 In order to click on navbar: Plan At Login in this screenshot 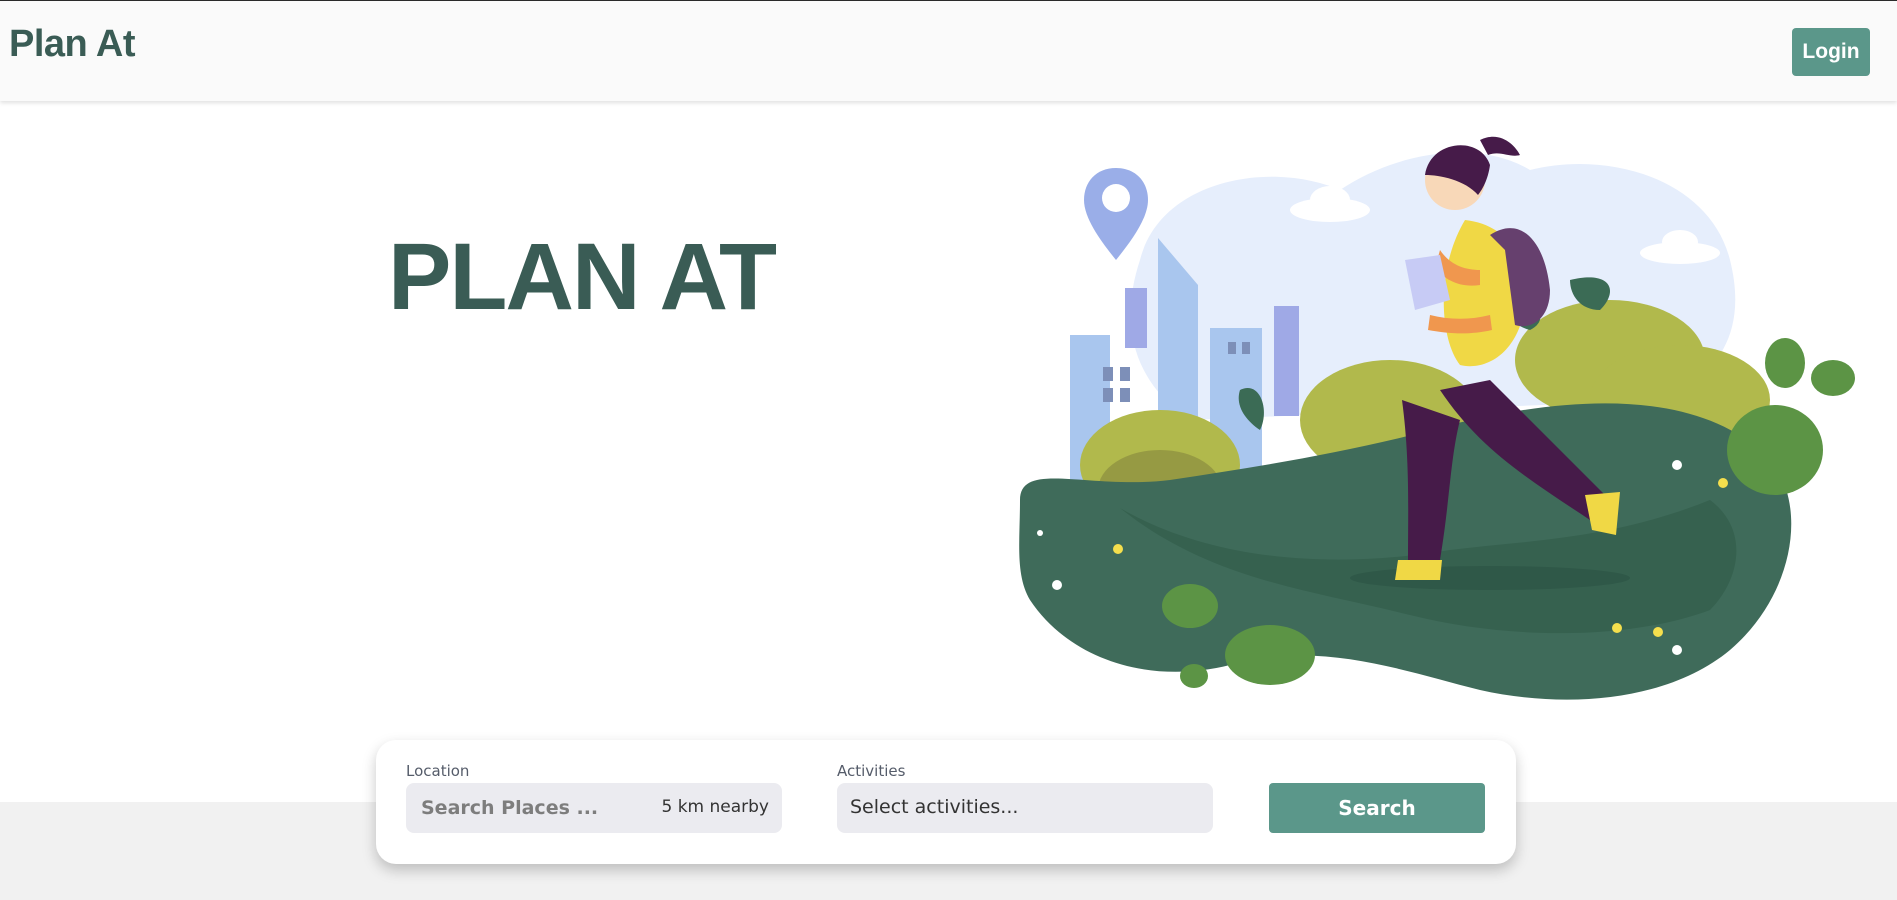, I will do `click(948, 51)`.